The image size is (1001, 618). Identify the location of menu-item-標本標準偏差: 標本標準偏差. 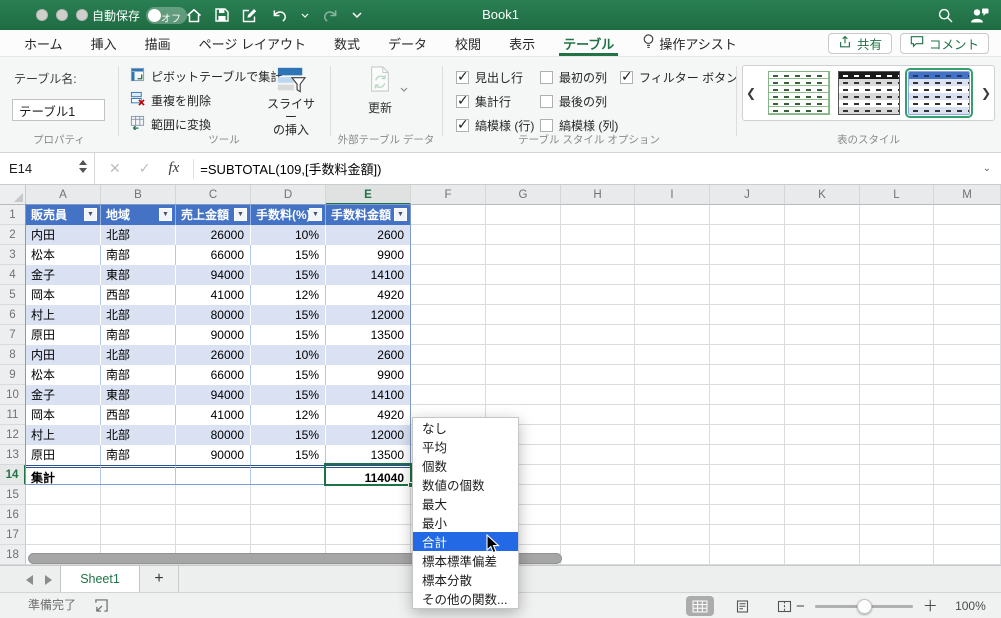
(465, 560).